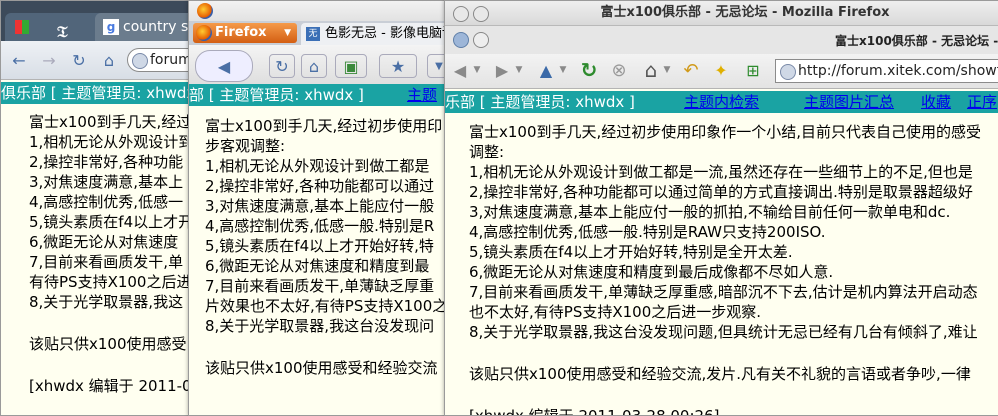  I want to click on firefox-menu-button: Firefox ▼, so click(245, 33).